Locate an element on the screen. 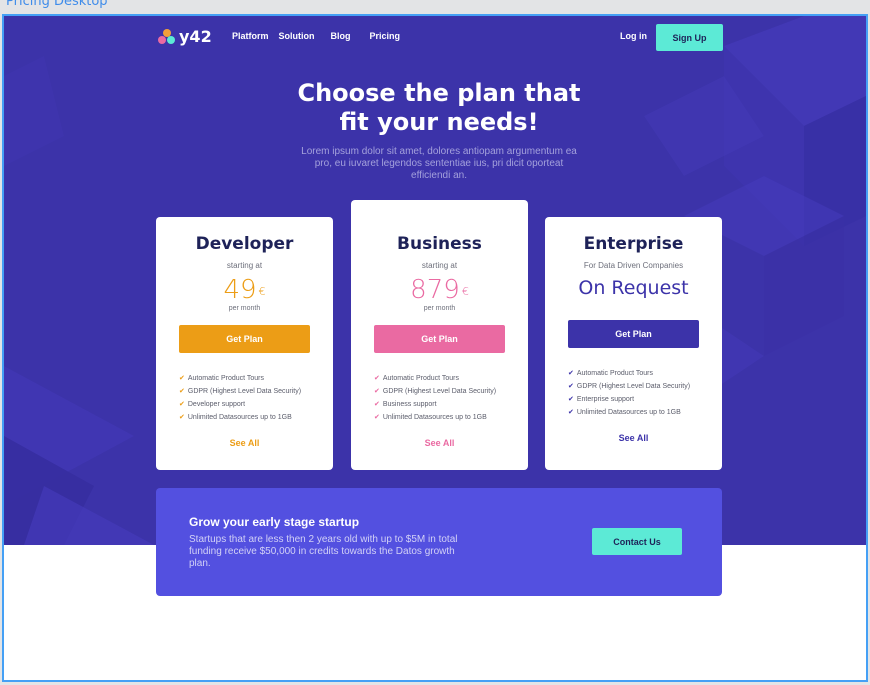 This screenshot has height=685, width=870. frame-label: Pricing Desktop is located at coordinates (57, 4).